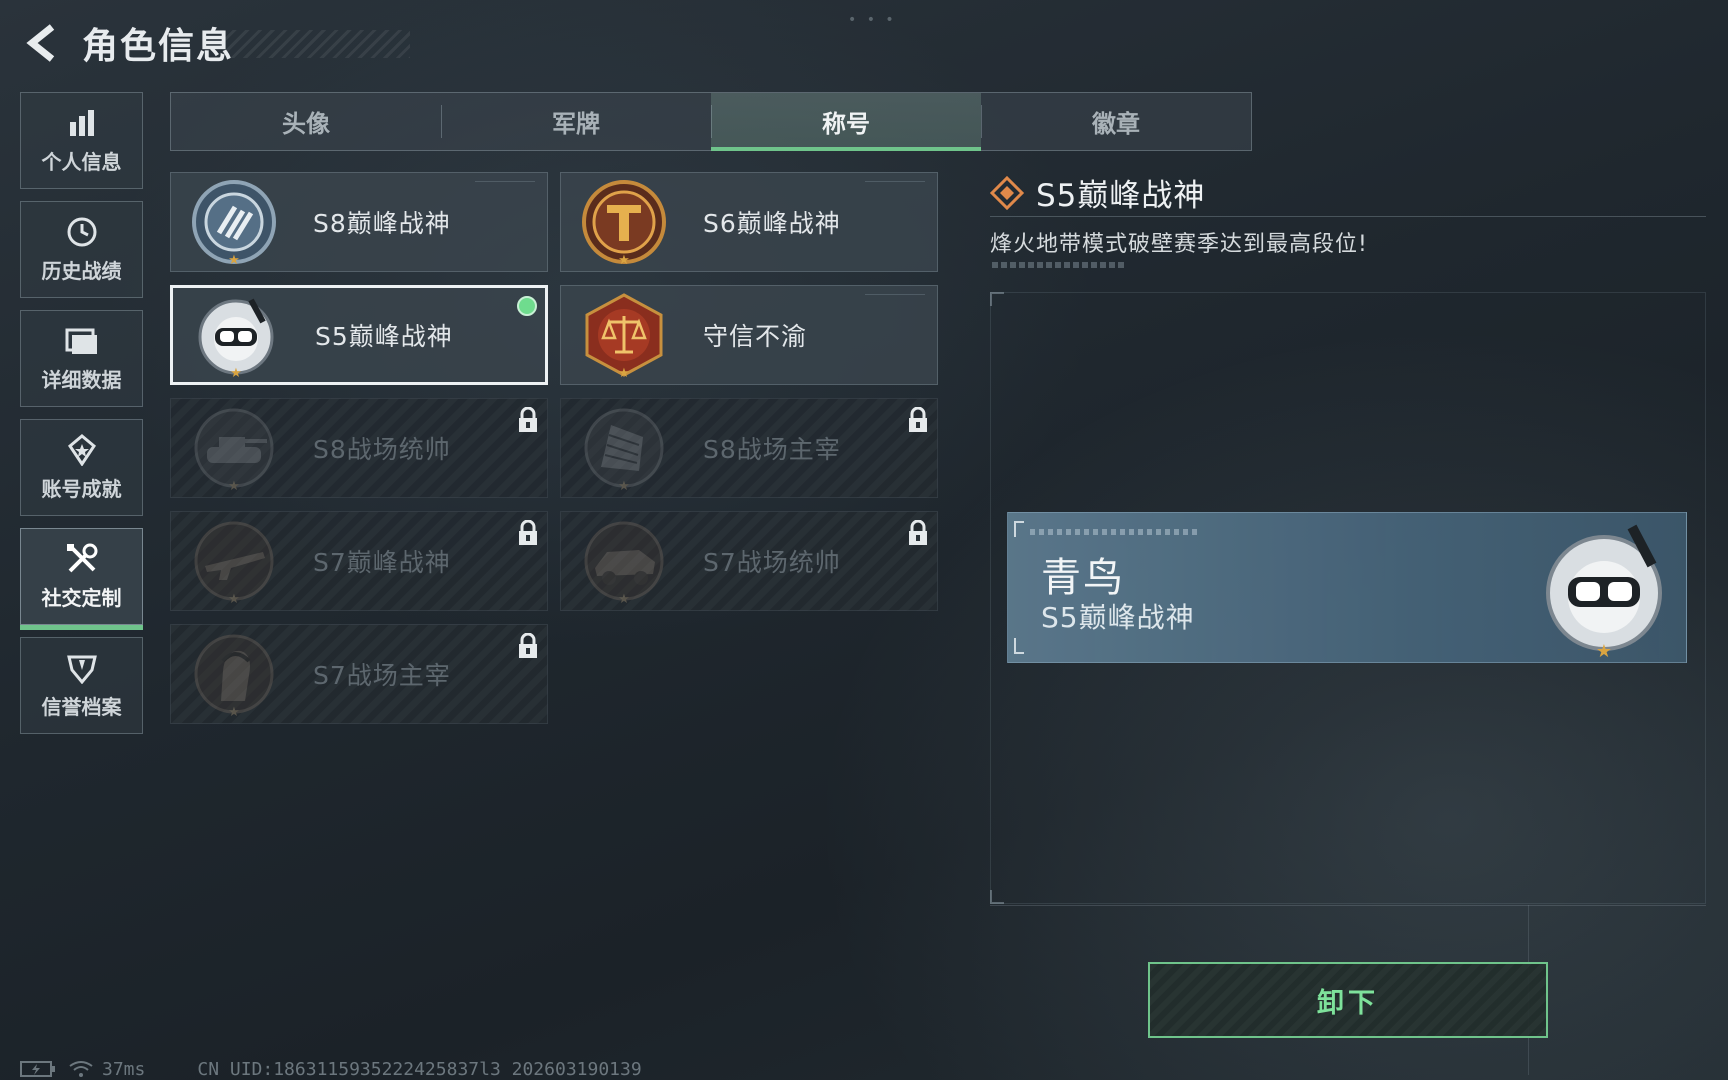 Image resolution: width=1728 pixels, height=1080 pixels. I want to click on title-card: ★ S8巅峰战神, so click(359, 222).